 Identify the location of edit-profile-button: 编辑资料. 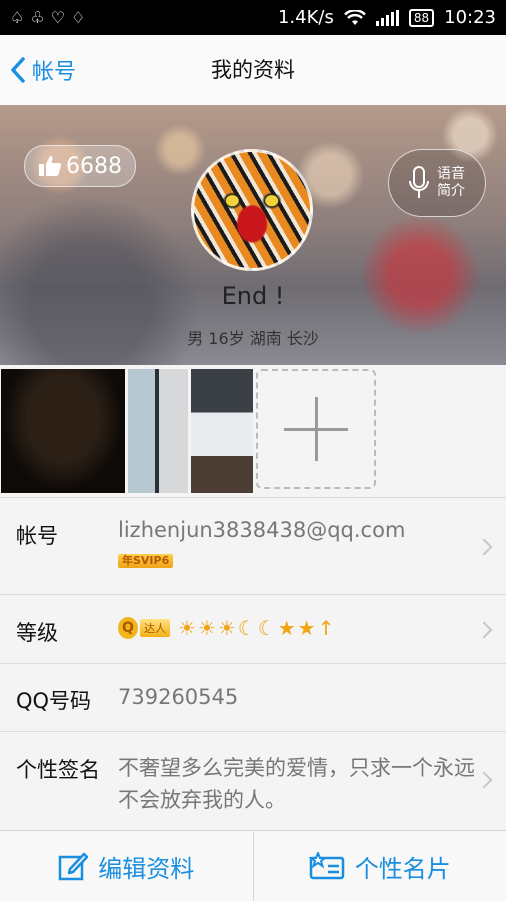
(126, 866).